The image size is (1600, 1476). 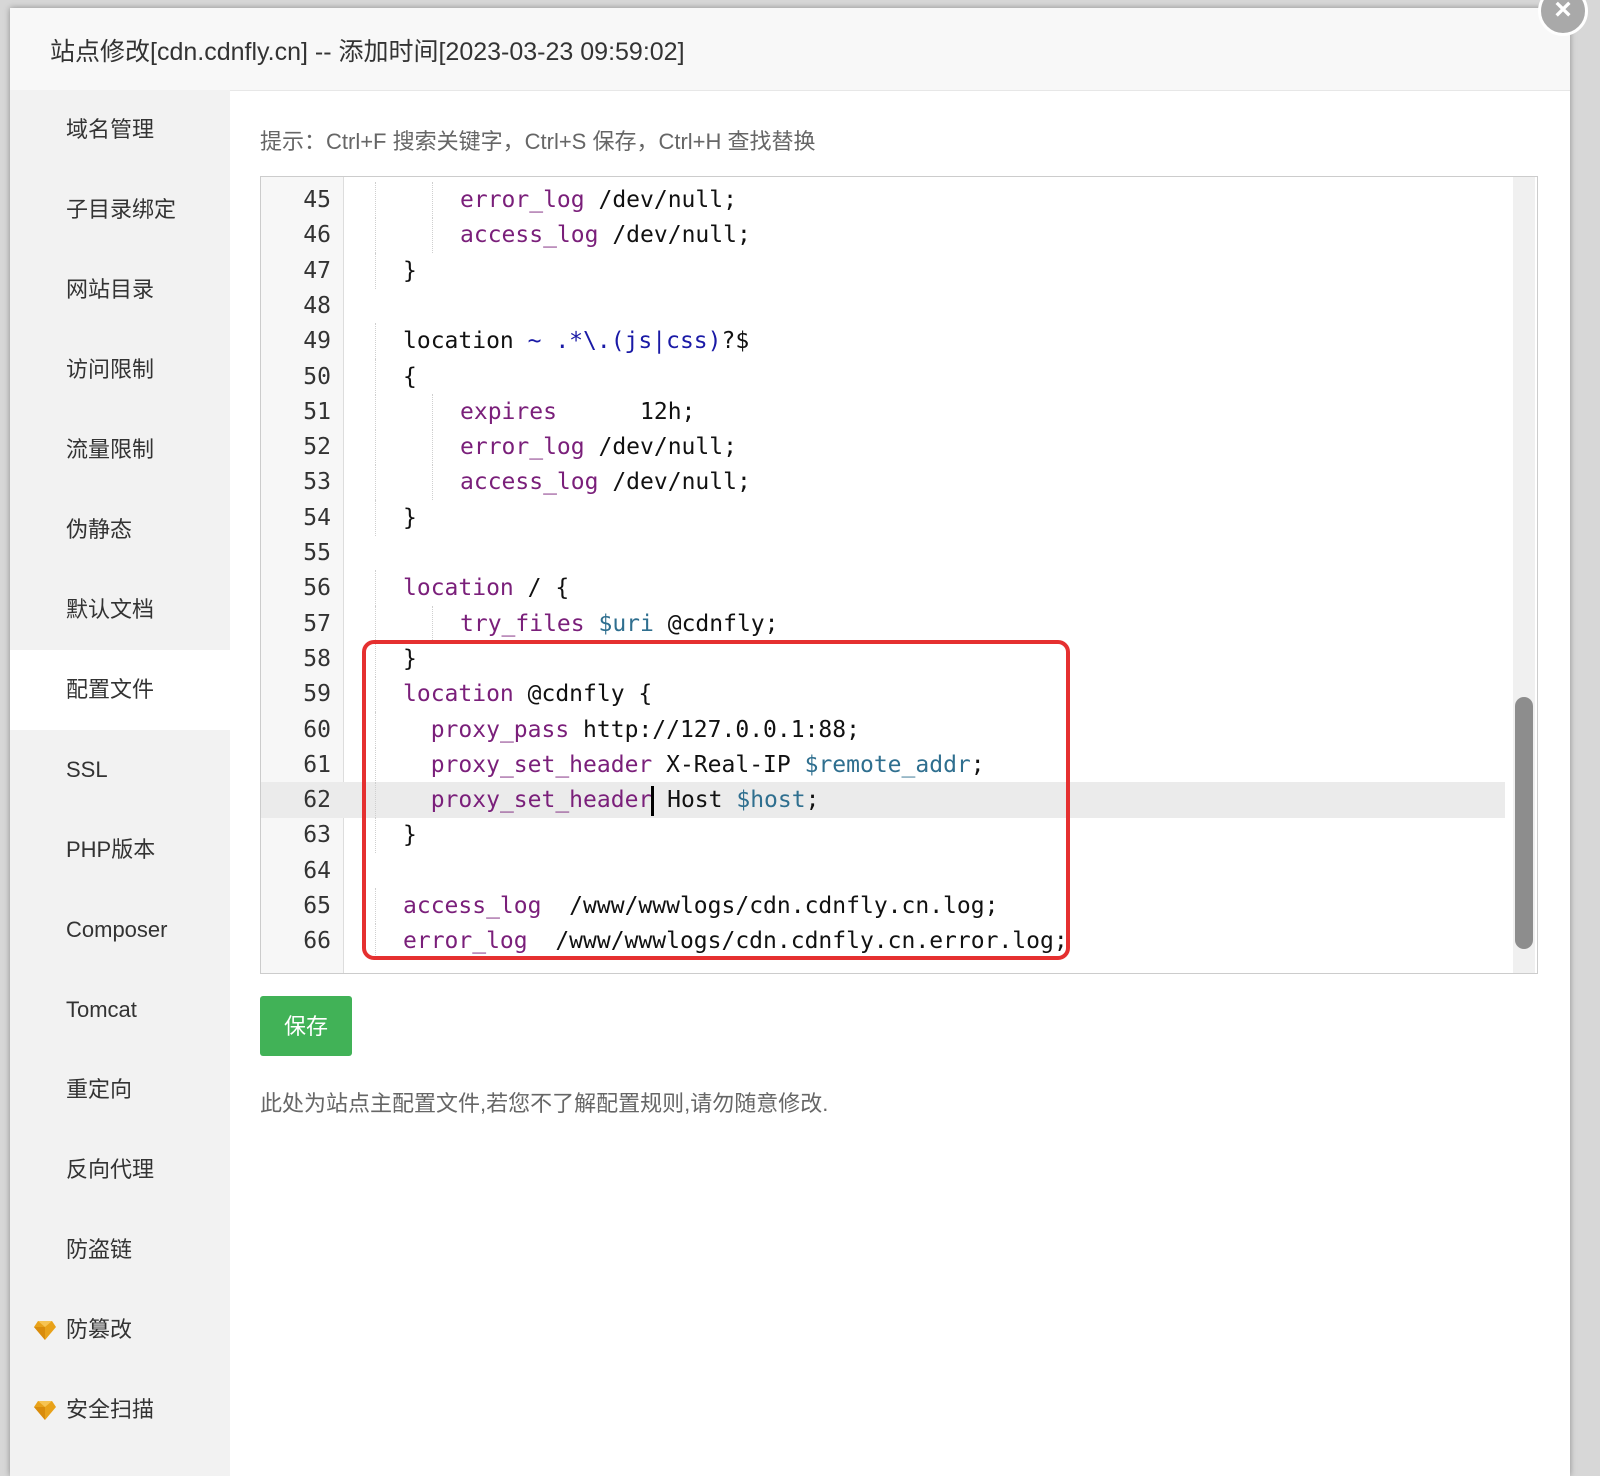 I want to click on code-token: @cdnfly;, so click(x=716, y=623).